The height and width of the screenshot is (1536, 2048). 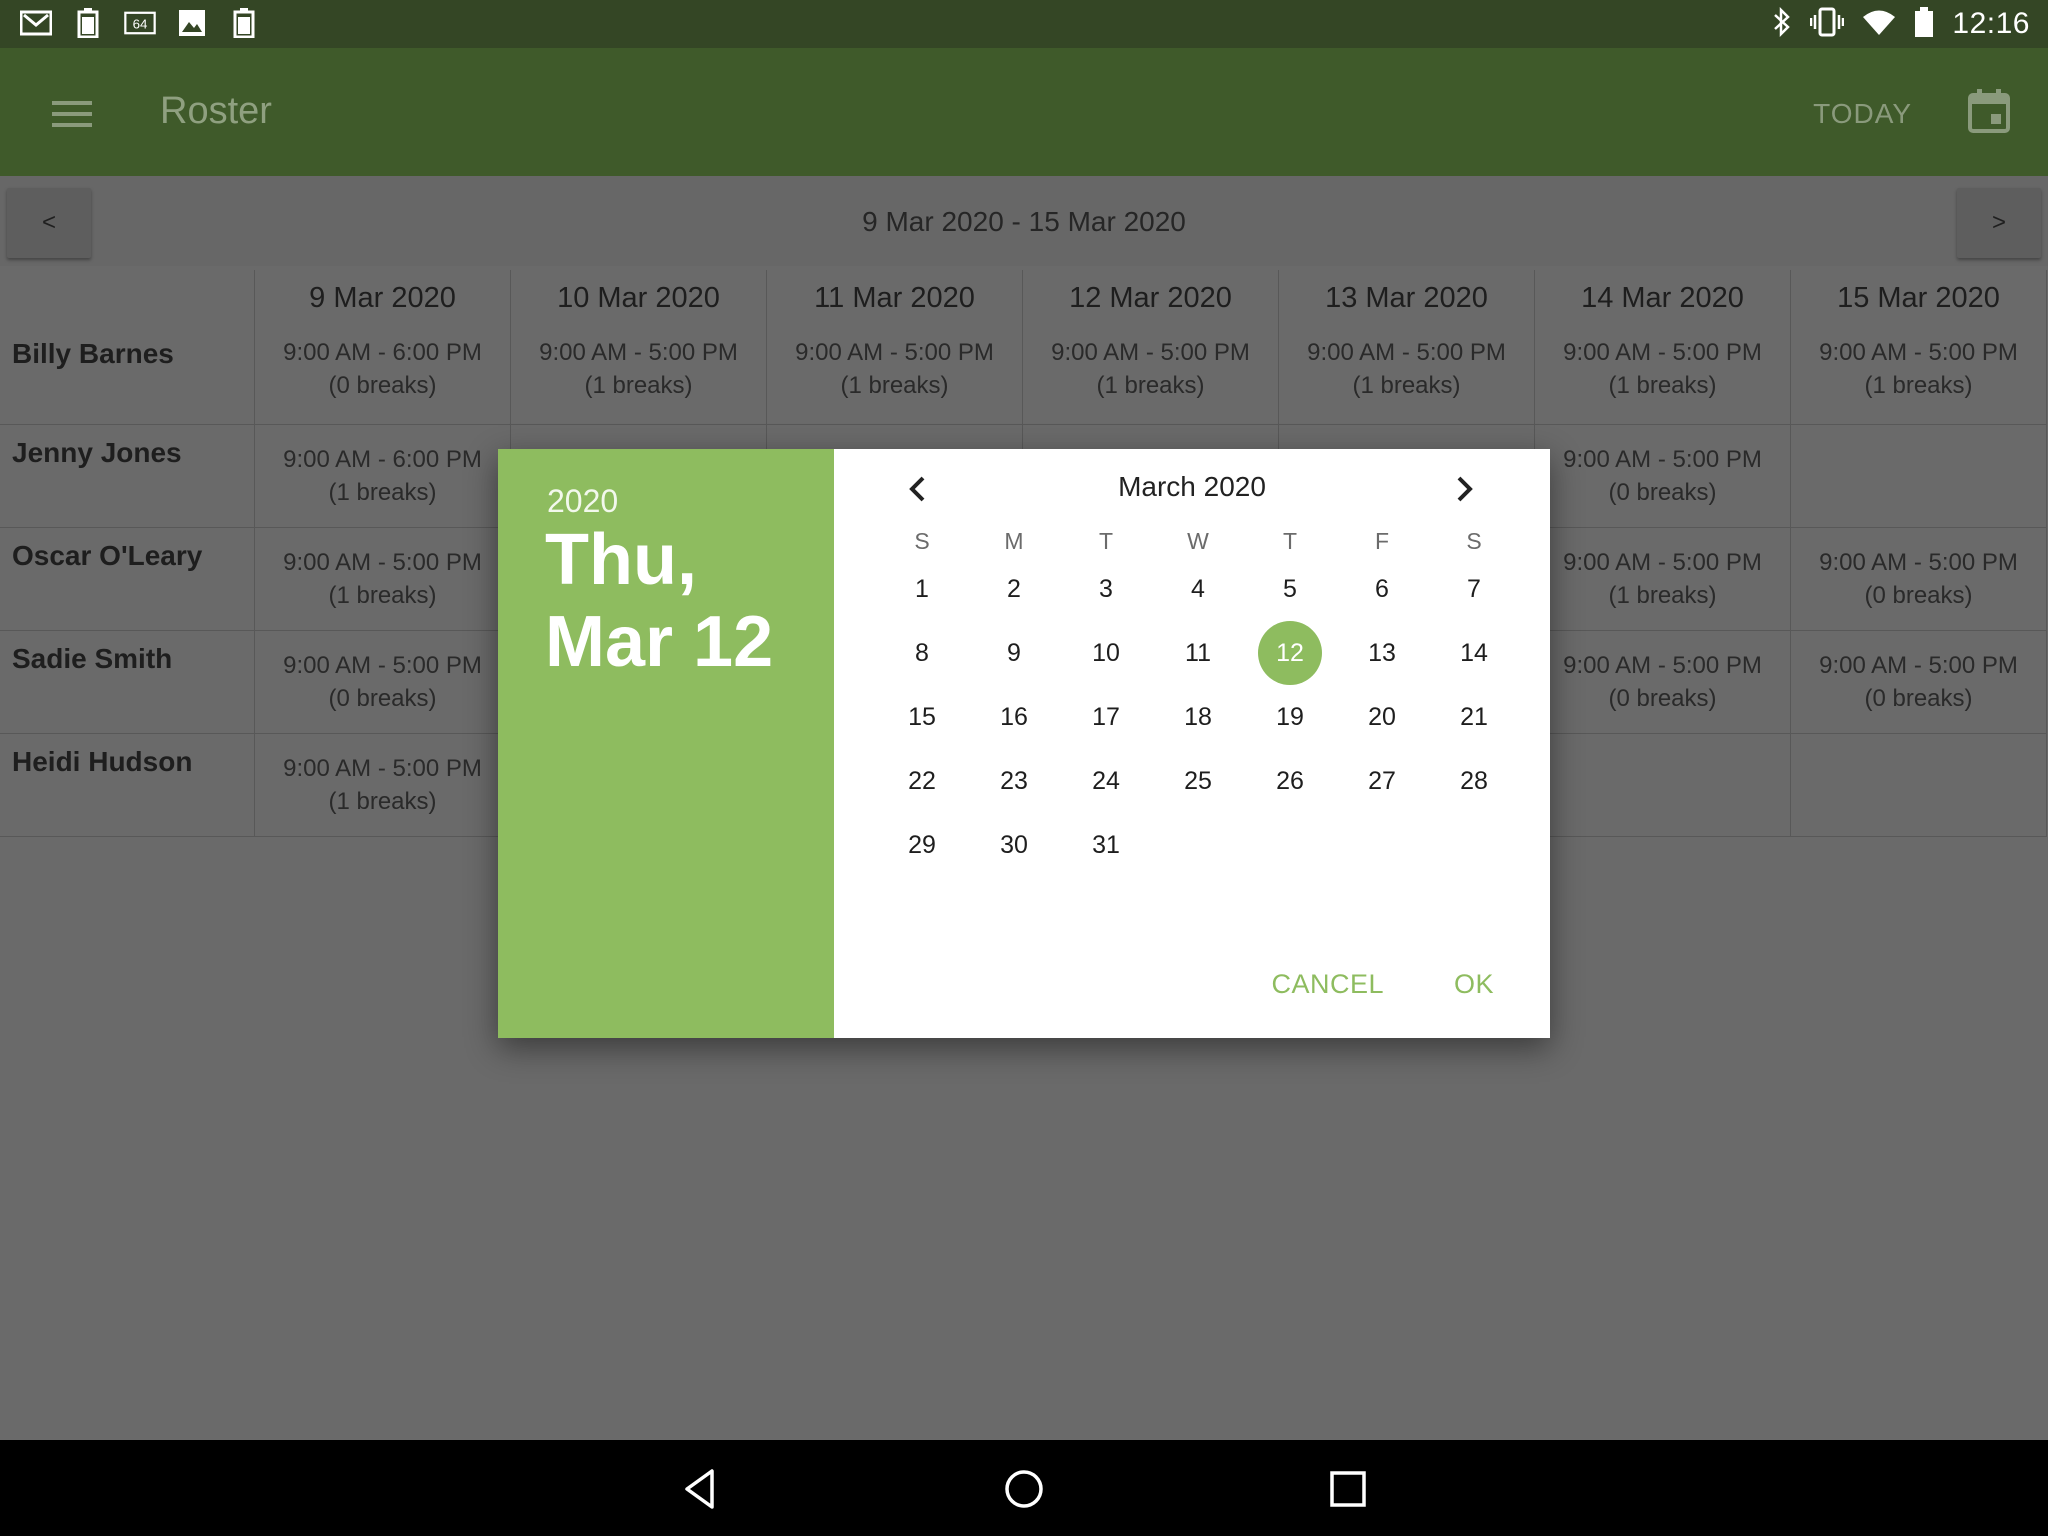 What do you see at coordinates (1382, 589) in the screenshot?
I see `day-cell: 6` at bounding box center [1382, 589].